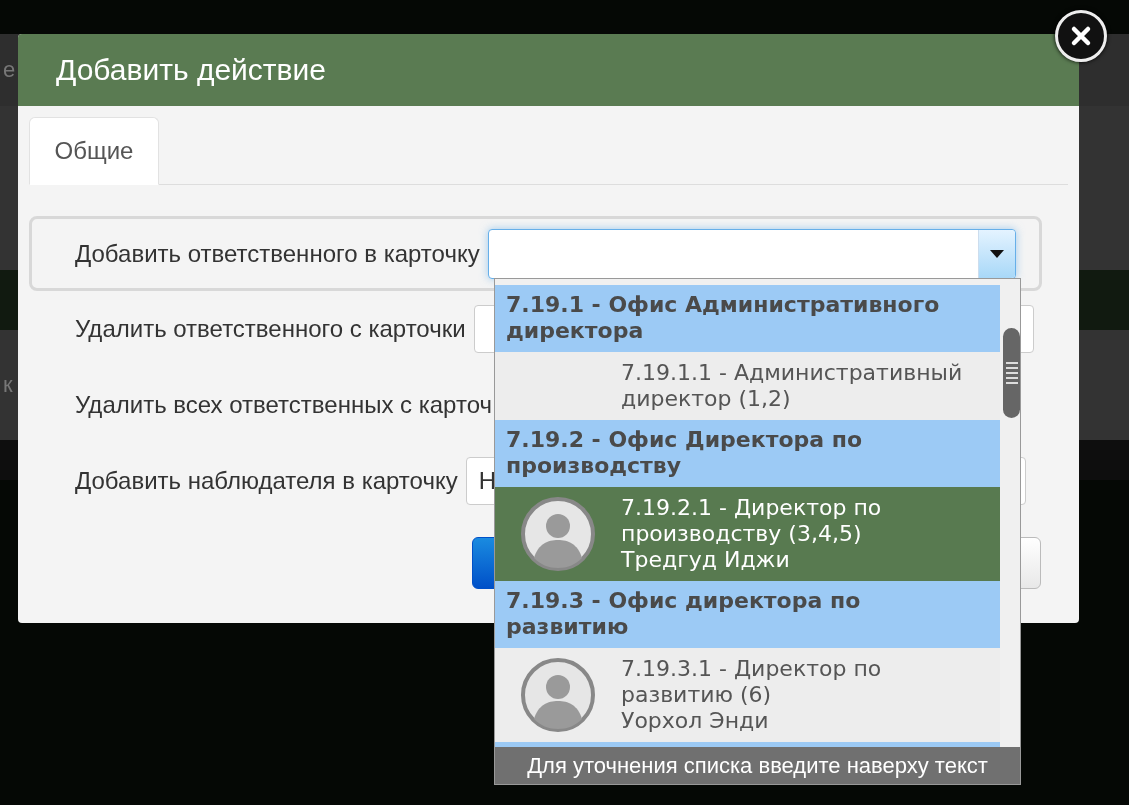 This screenshot has height=805, width=1129. I want to click on dialog-title: Добавить действие, so click(191, 70).